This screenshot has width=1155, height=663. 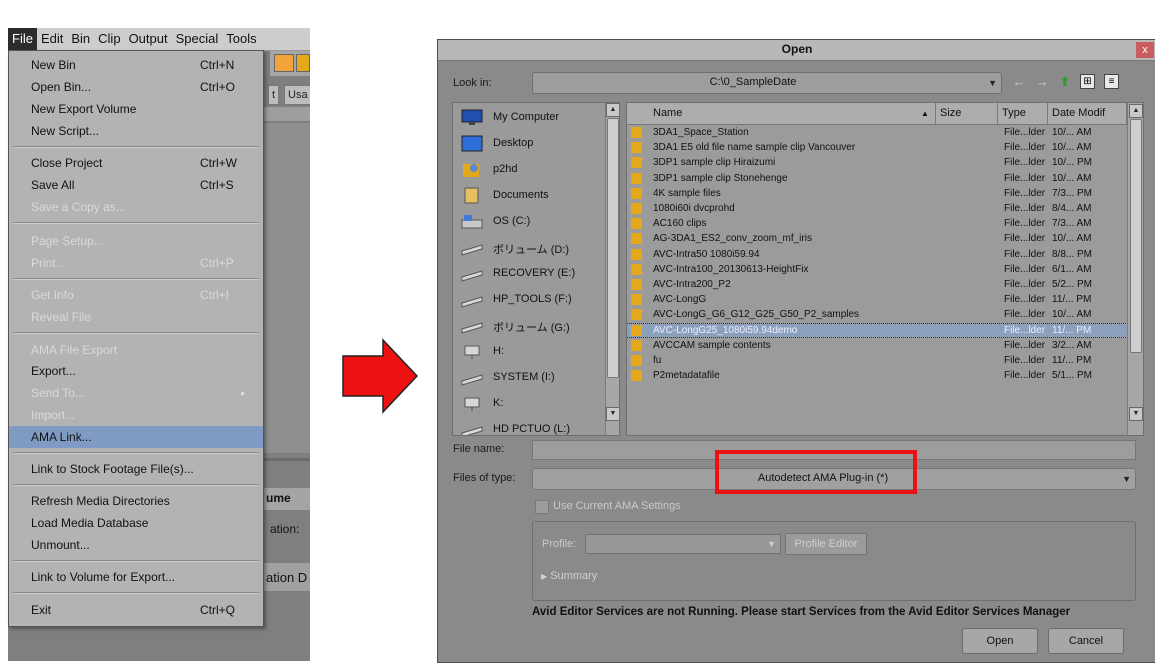 What do you see at coordinates (1019, 82) in the screenshot?
I see `back-arrow-icon: ←` at bounding box center [1019, 82].